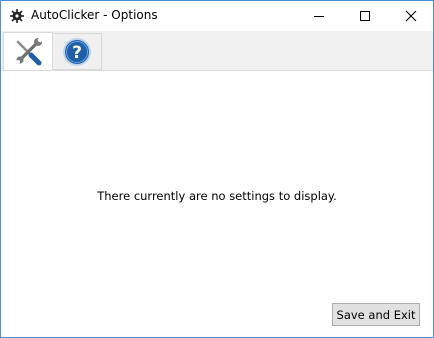 This screenshot has height=338, width=434. I want to click on tab-settings, so click(28, 51).